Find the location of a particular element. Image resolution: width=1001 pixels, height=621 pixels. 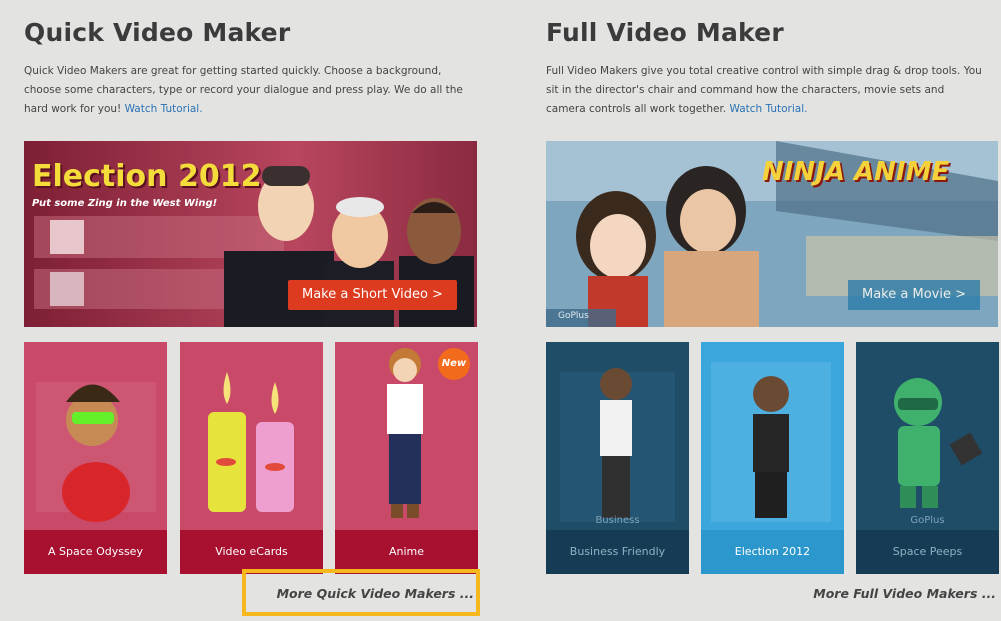

full-section-title: Full Video Maker is located at coordinates (665, 32).